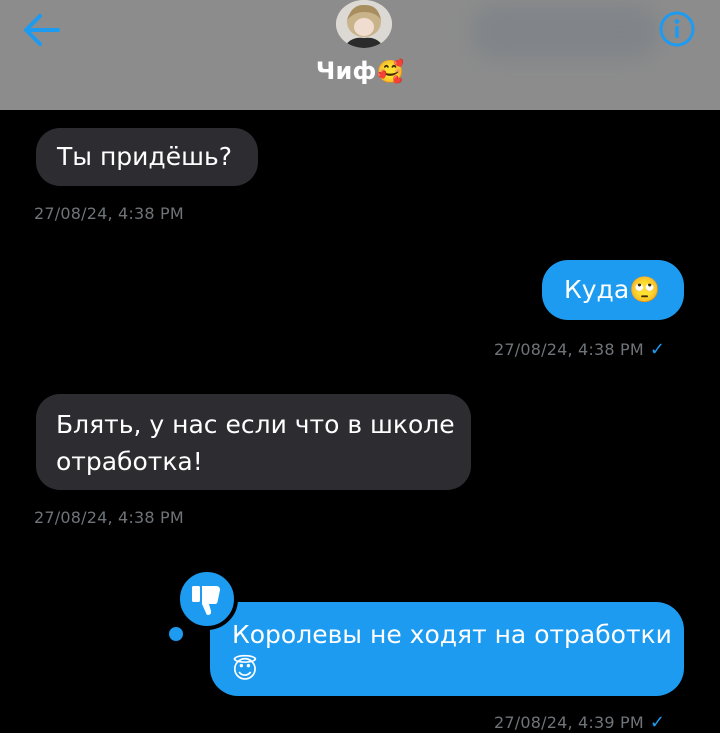 This screenshot has height=733, width=720. Describe the element at coordinates (346, 71) in the screenshot. I see `contact-name-text: Чиф` at that location.